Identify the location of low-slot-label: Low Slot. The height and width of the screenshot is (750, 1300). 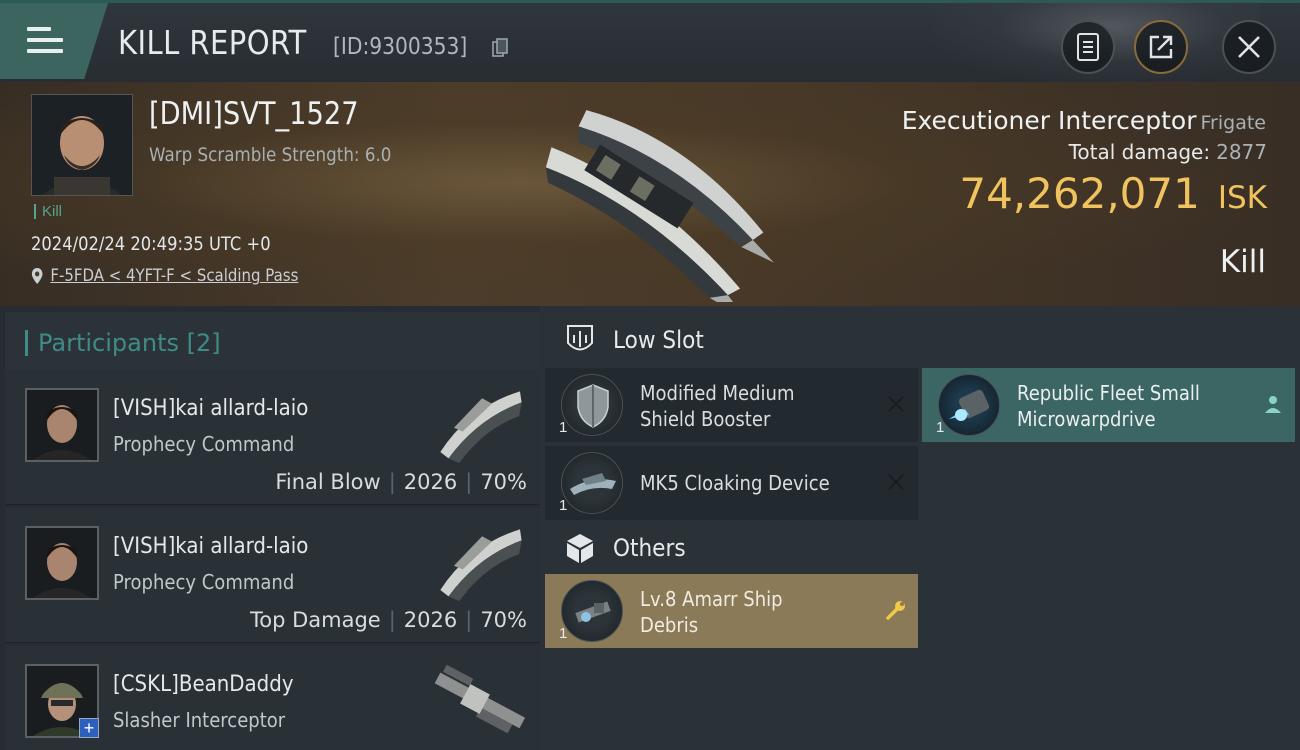
(658, 340).